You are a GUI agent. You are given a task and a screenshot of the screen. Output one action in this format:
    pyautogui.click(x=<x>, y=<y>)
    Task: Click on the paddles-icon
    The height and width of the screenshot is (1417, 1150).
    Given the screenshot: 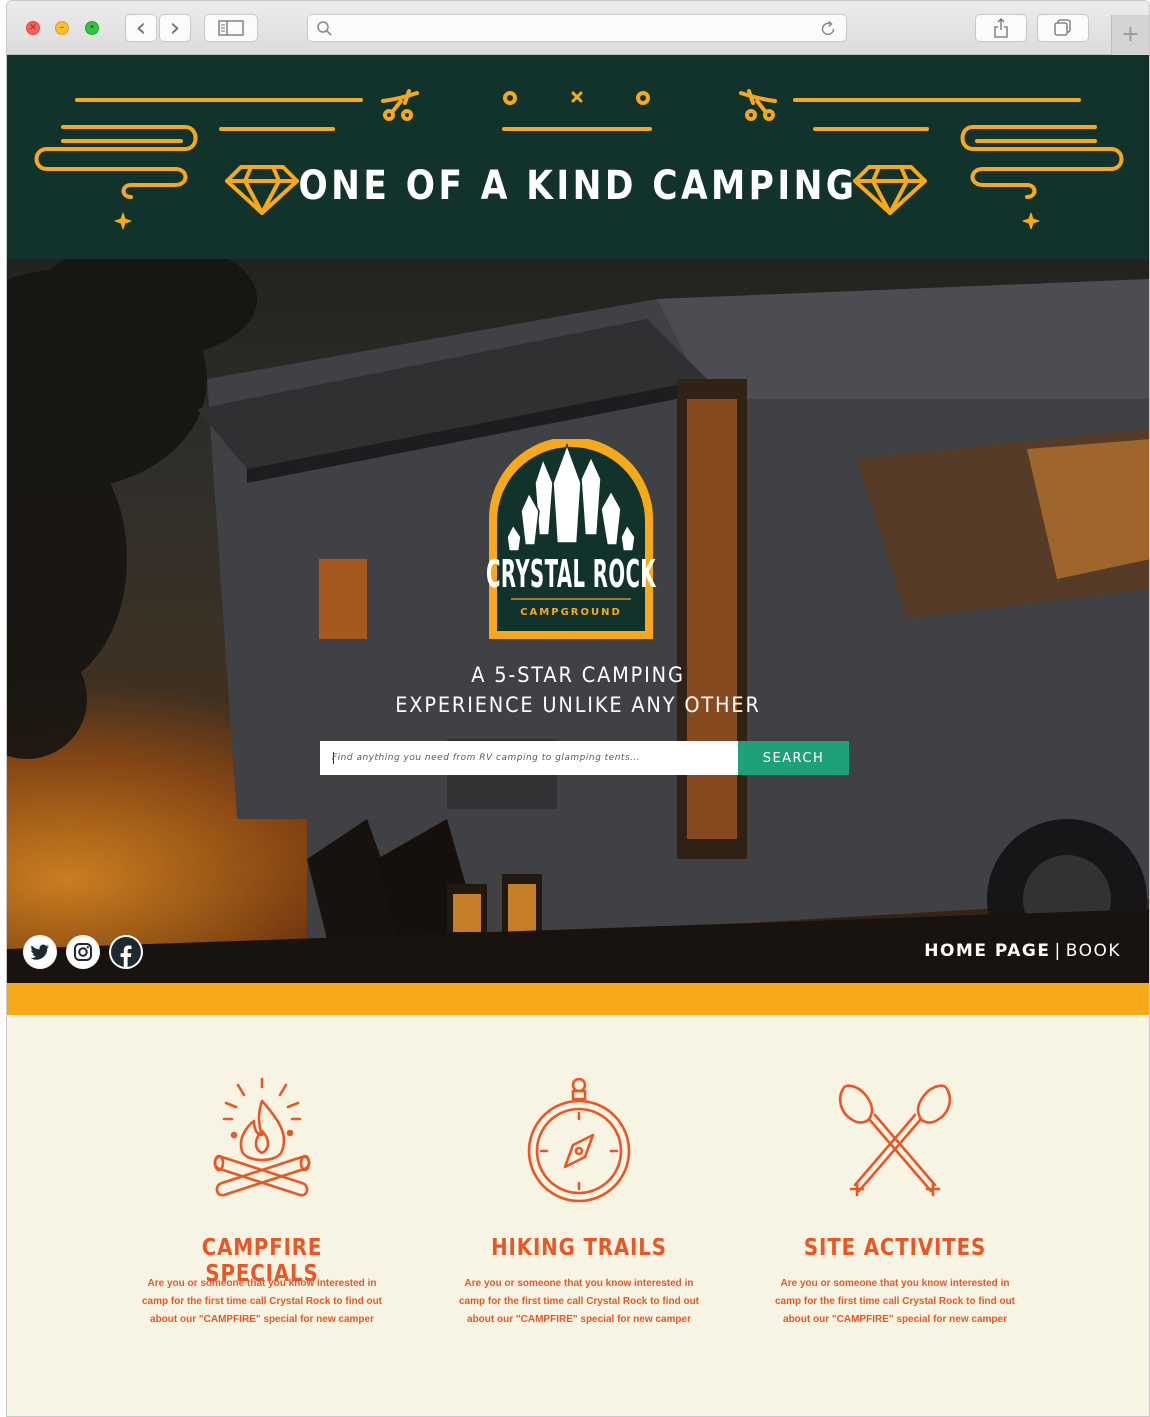 What is the action you would take?
    pyautogui.click(x=895, y=1140)
    